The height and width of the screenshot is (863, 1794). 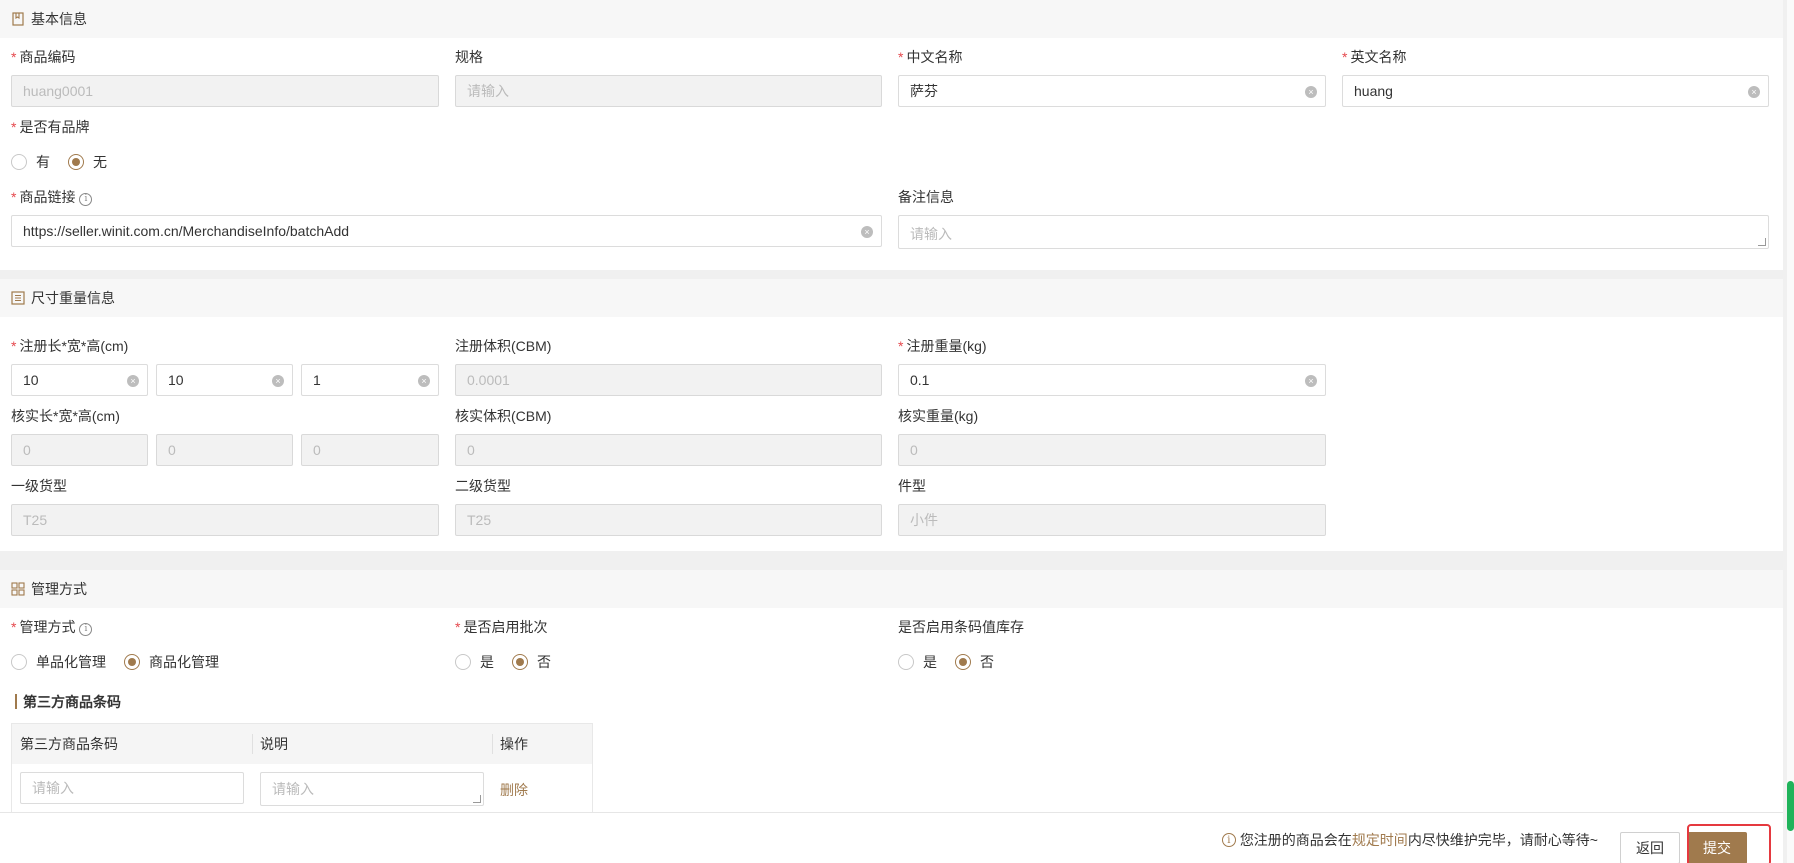 What do you see at coordinates (942, 346) in the screenshot?
I see `reg-weight-label: * 注册重量(kg)` at bounding box center [942, 346].